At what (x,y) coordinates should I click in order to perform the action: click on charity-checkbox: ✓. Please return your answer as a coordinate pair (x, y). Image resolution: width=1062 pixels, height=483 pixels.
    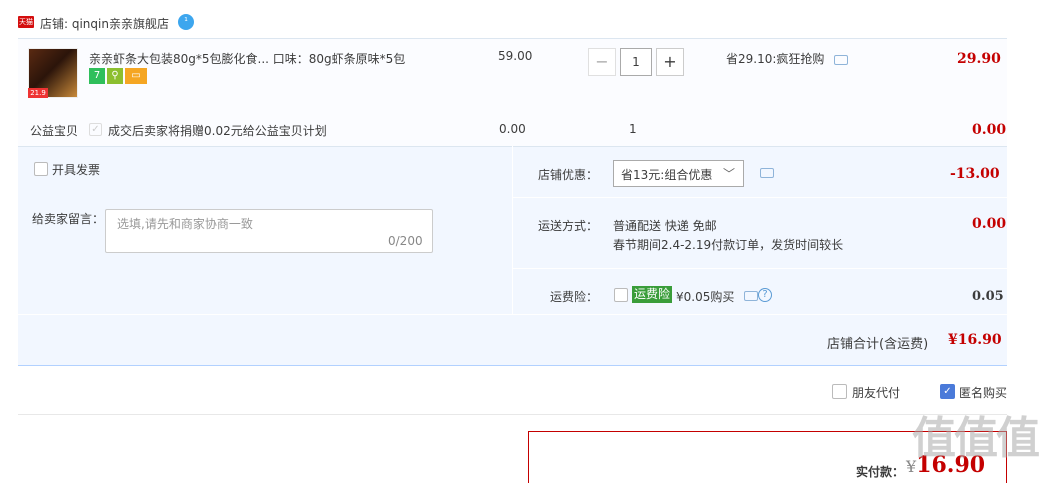
    Looking at the image, I should click on (95, 129).